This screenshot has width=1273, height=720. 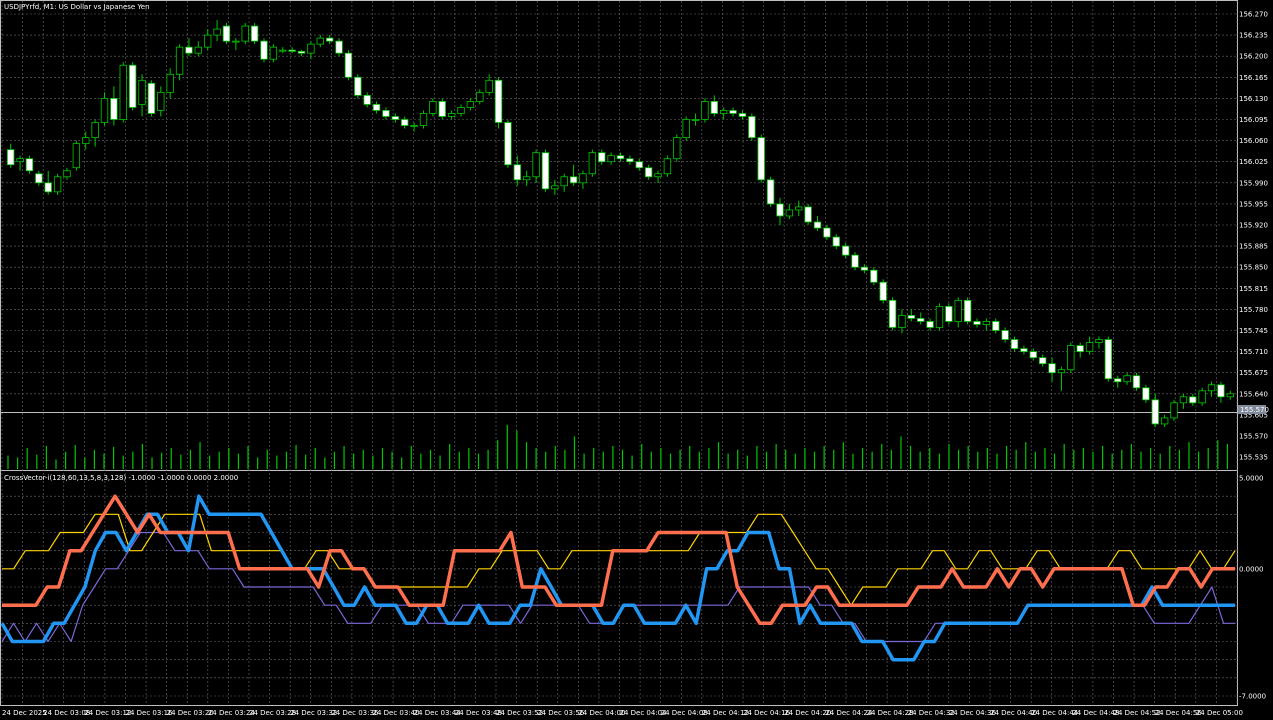 I want to click on price-axis-label: 155.710, so click(x=1253, y=352).